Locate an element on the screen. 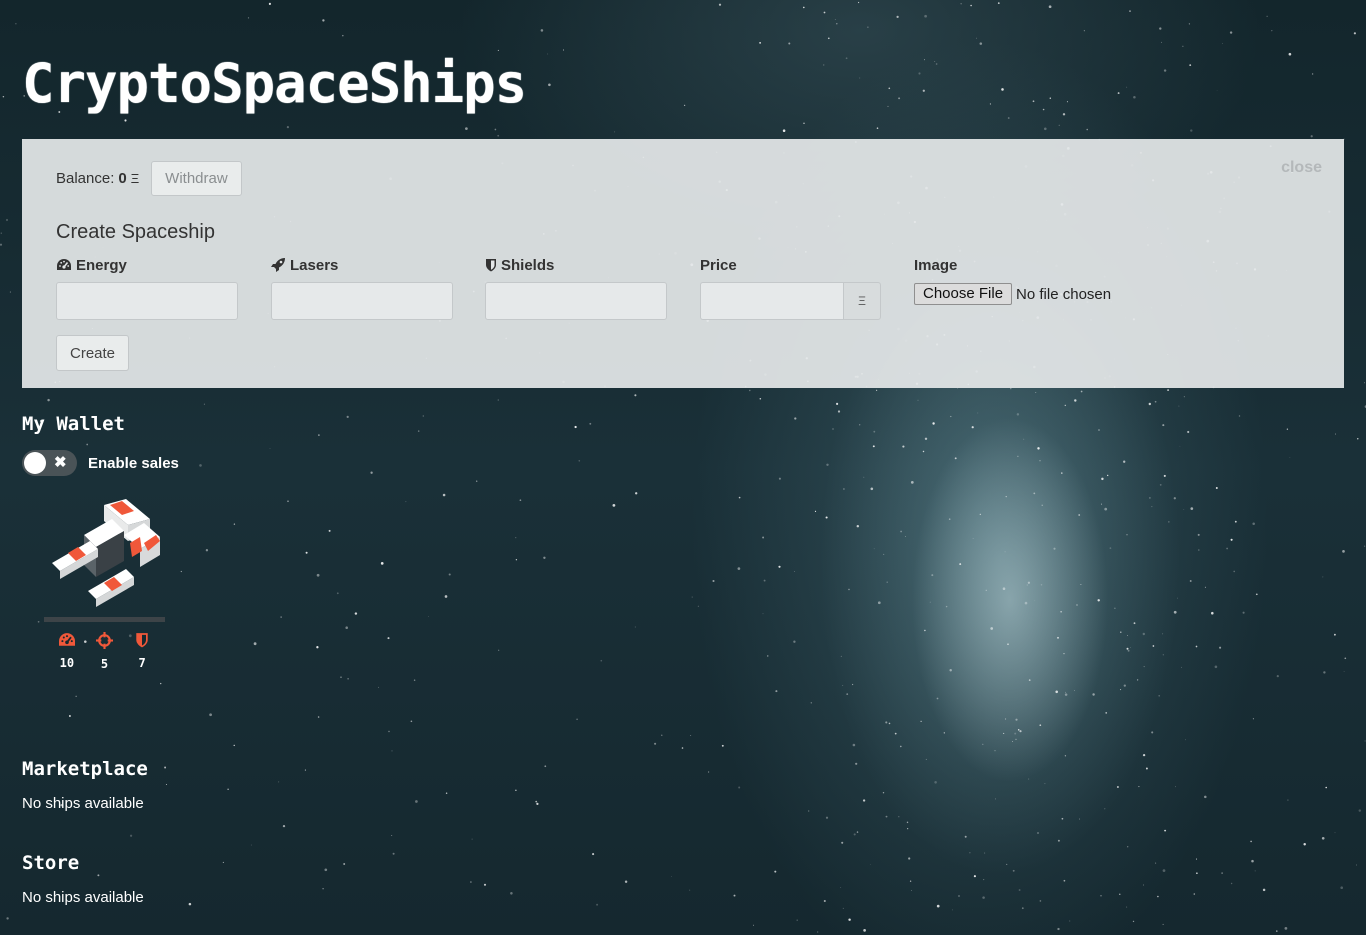  energy-label: Energy is located at coordinates (101, 265).